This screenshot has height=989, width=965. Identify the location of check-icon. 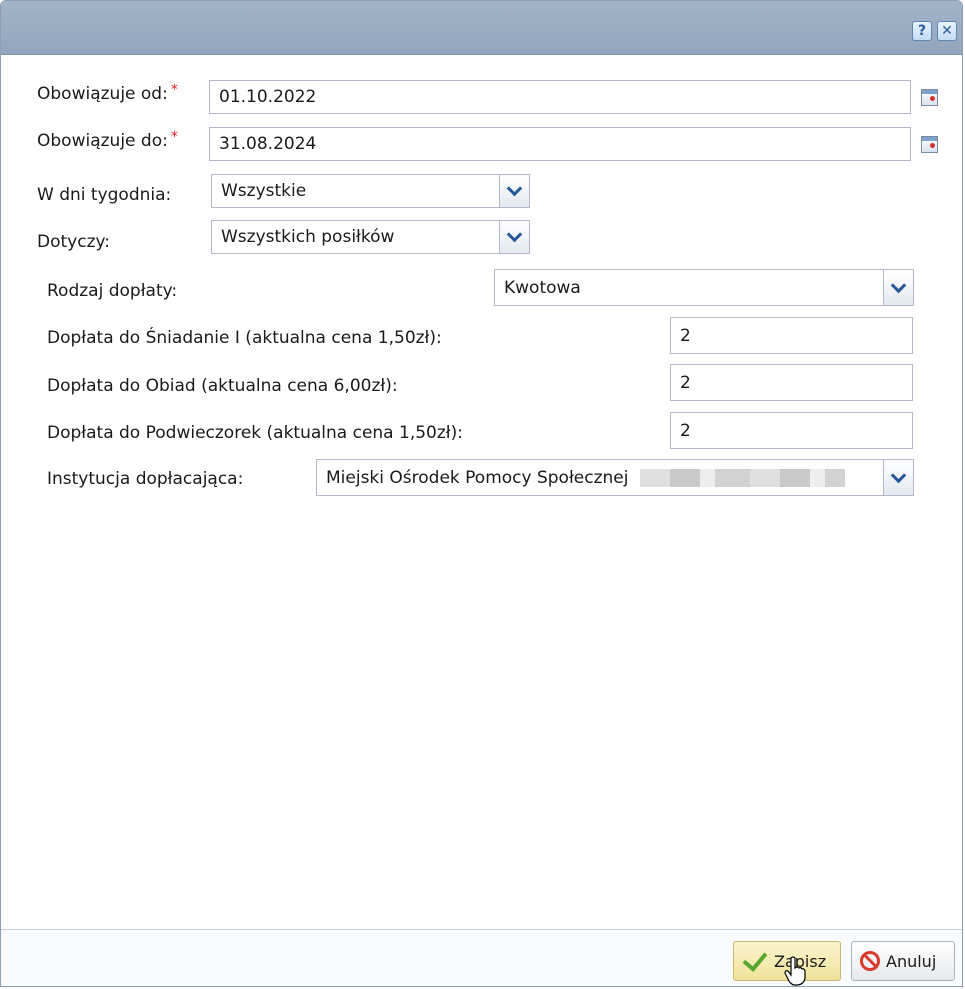
(755, 959).